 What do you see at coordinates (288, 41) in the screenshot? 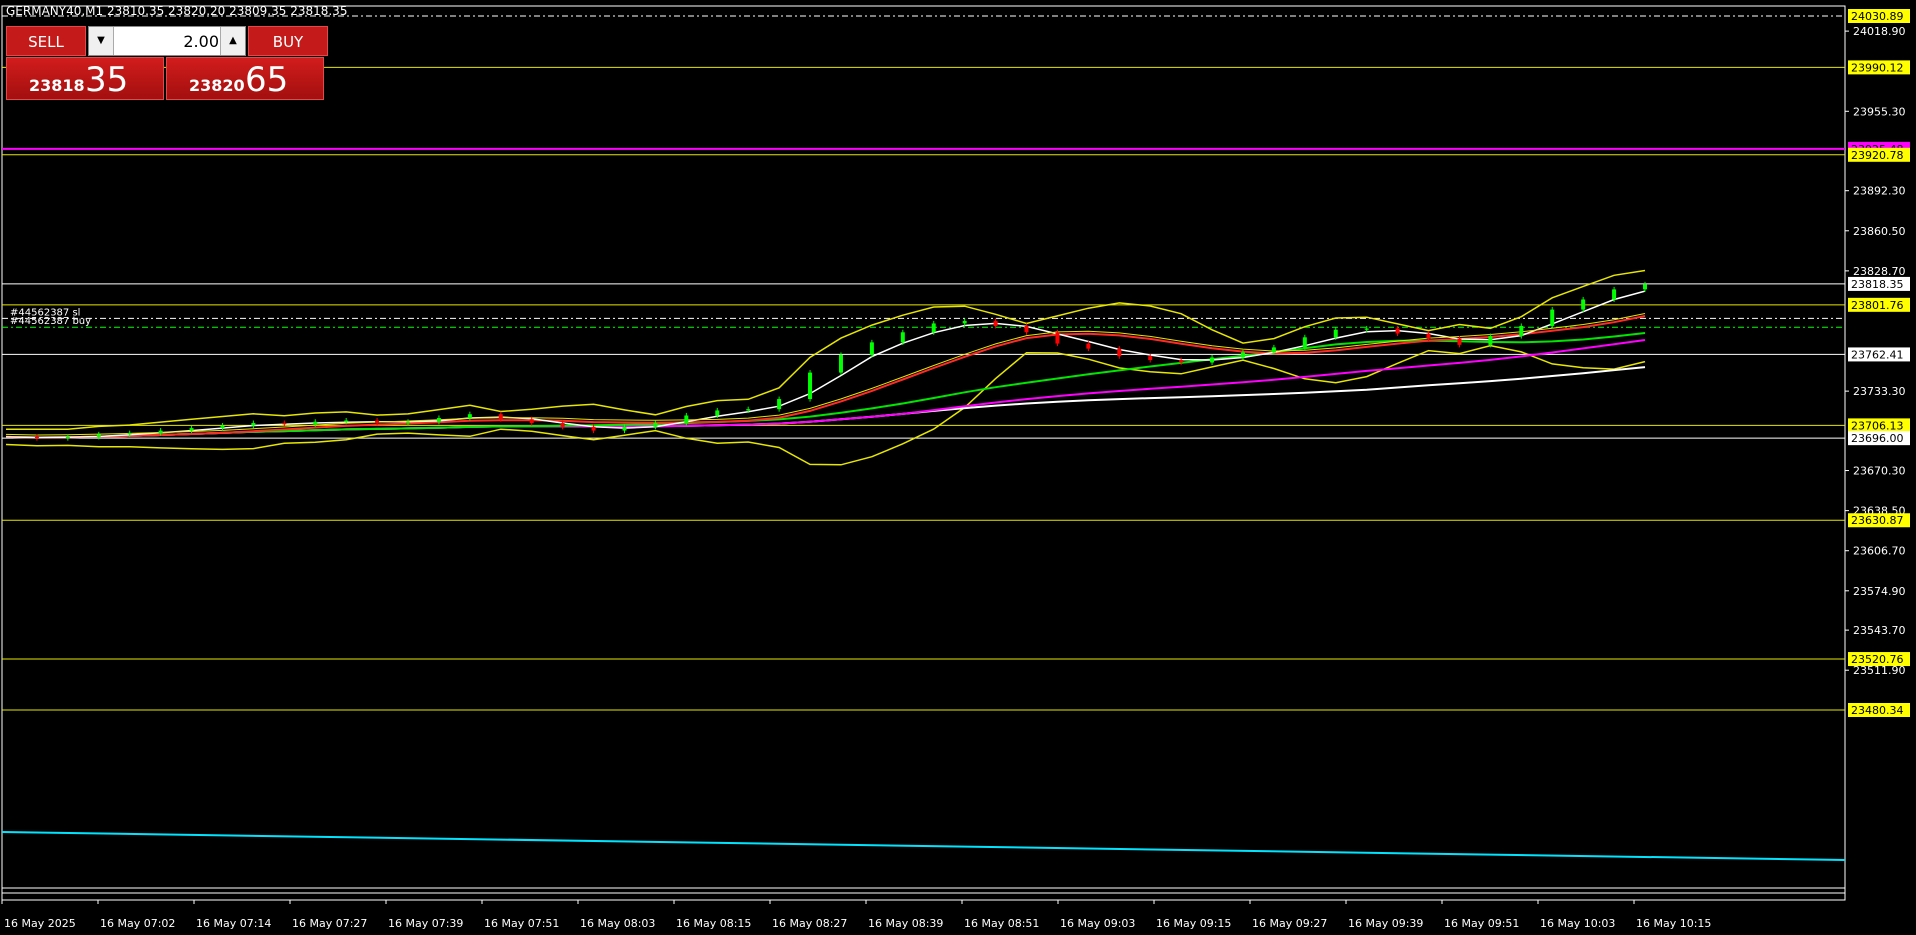
I see `buy-button: BUY` at bounding box center [288, 41].